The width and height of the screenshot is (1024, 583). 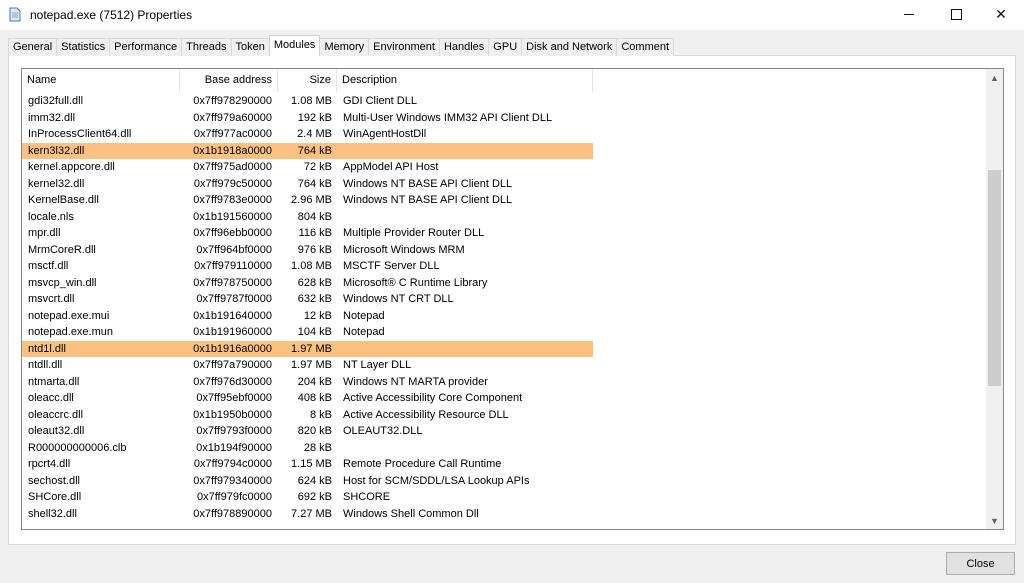 What do you see at coordinates (464, 47) in the screenshot?
I see `tab-handles: Handles` at bounding box center [464, 47].